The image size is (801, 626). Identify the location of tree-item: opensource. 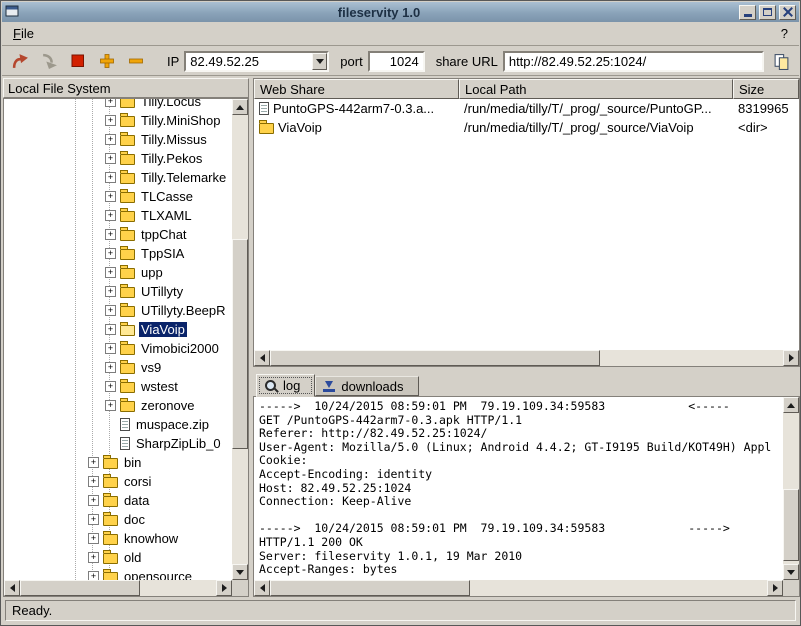
(118, 573).